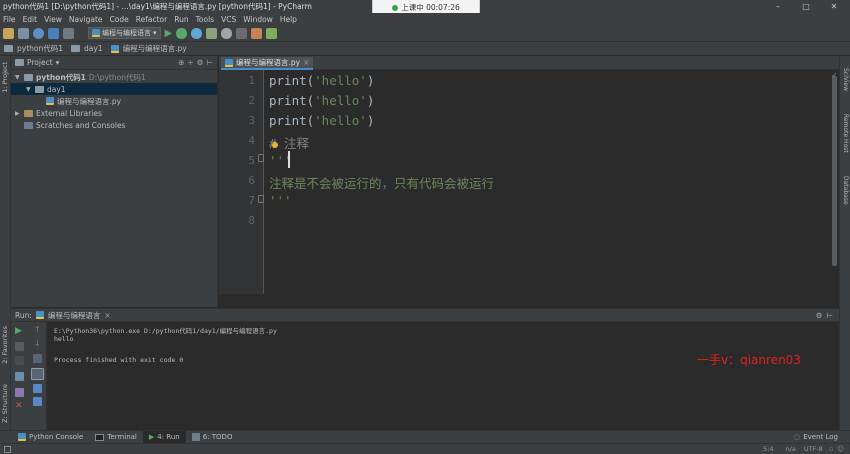  I want to click on folder-icon, so click(39, 89).